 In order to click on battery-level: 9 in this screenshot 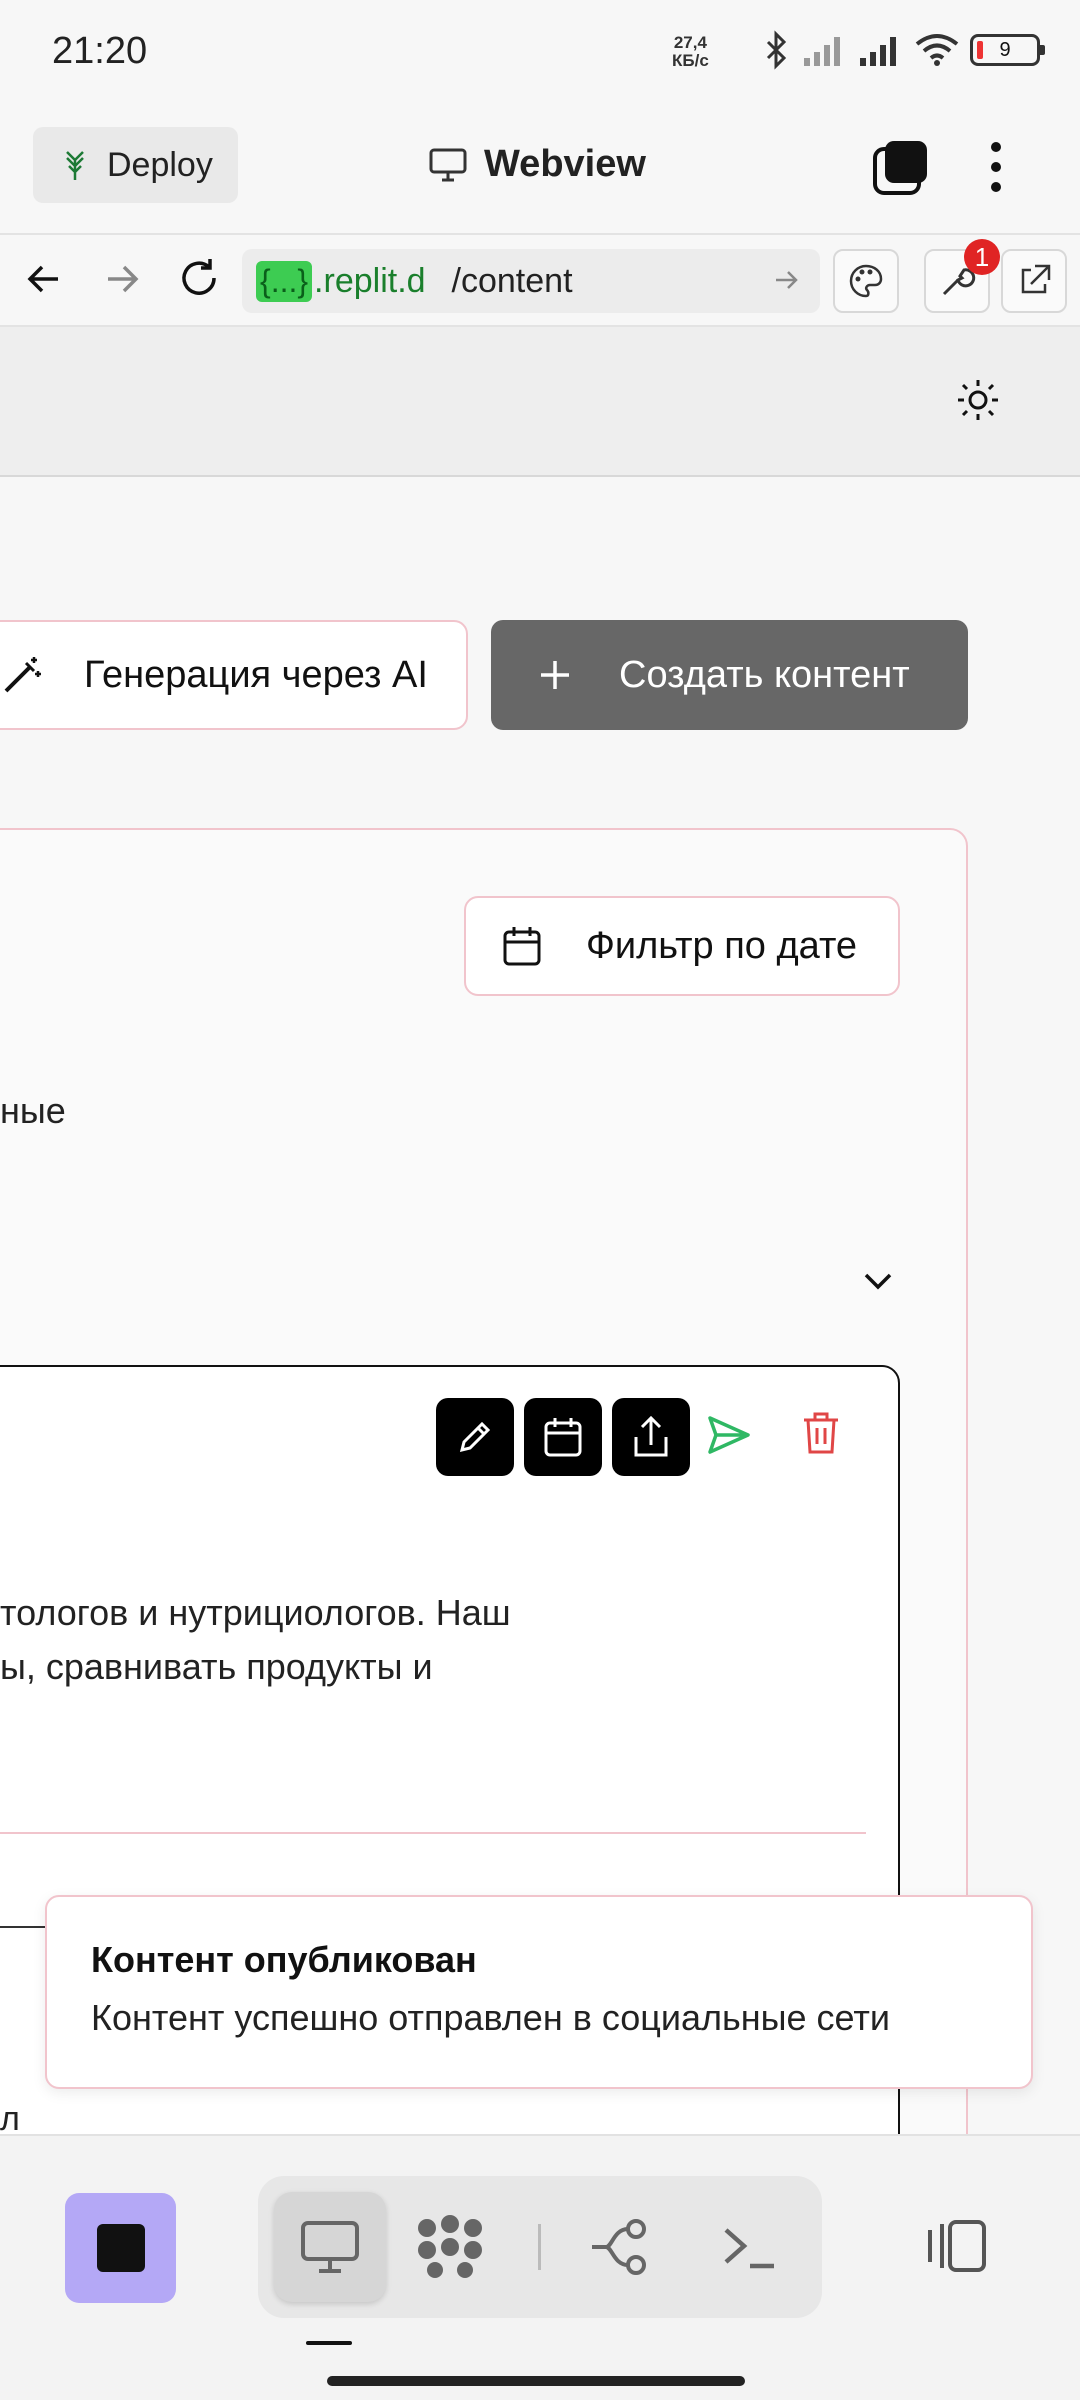, I will do `click(1005, 50)`.